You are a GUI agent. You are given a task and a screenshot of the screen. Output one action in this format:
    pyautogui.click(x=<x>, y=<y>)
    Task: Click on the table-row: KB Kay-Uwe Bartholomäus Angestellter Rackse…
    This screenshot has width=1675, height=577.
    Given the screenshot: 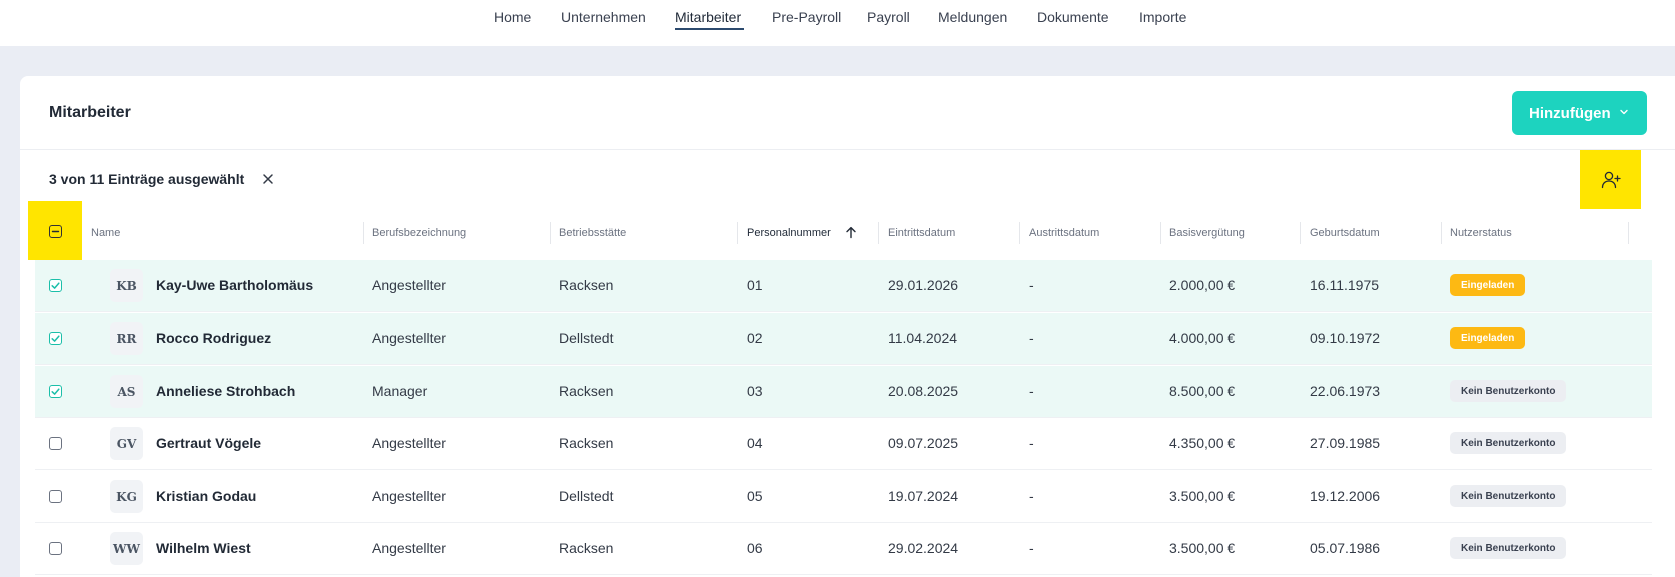 What is the action you would take?
    pyautogui.click(x=843, y=286)
    